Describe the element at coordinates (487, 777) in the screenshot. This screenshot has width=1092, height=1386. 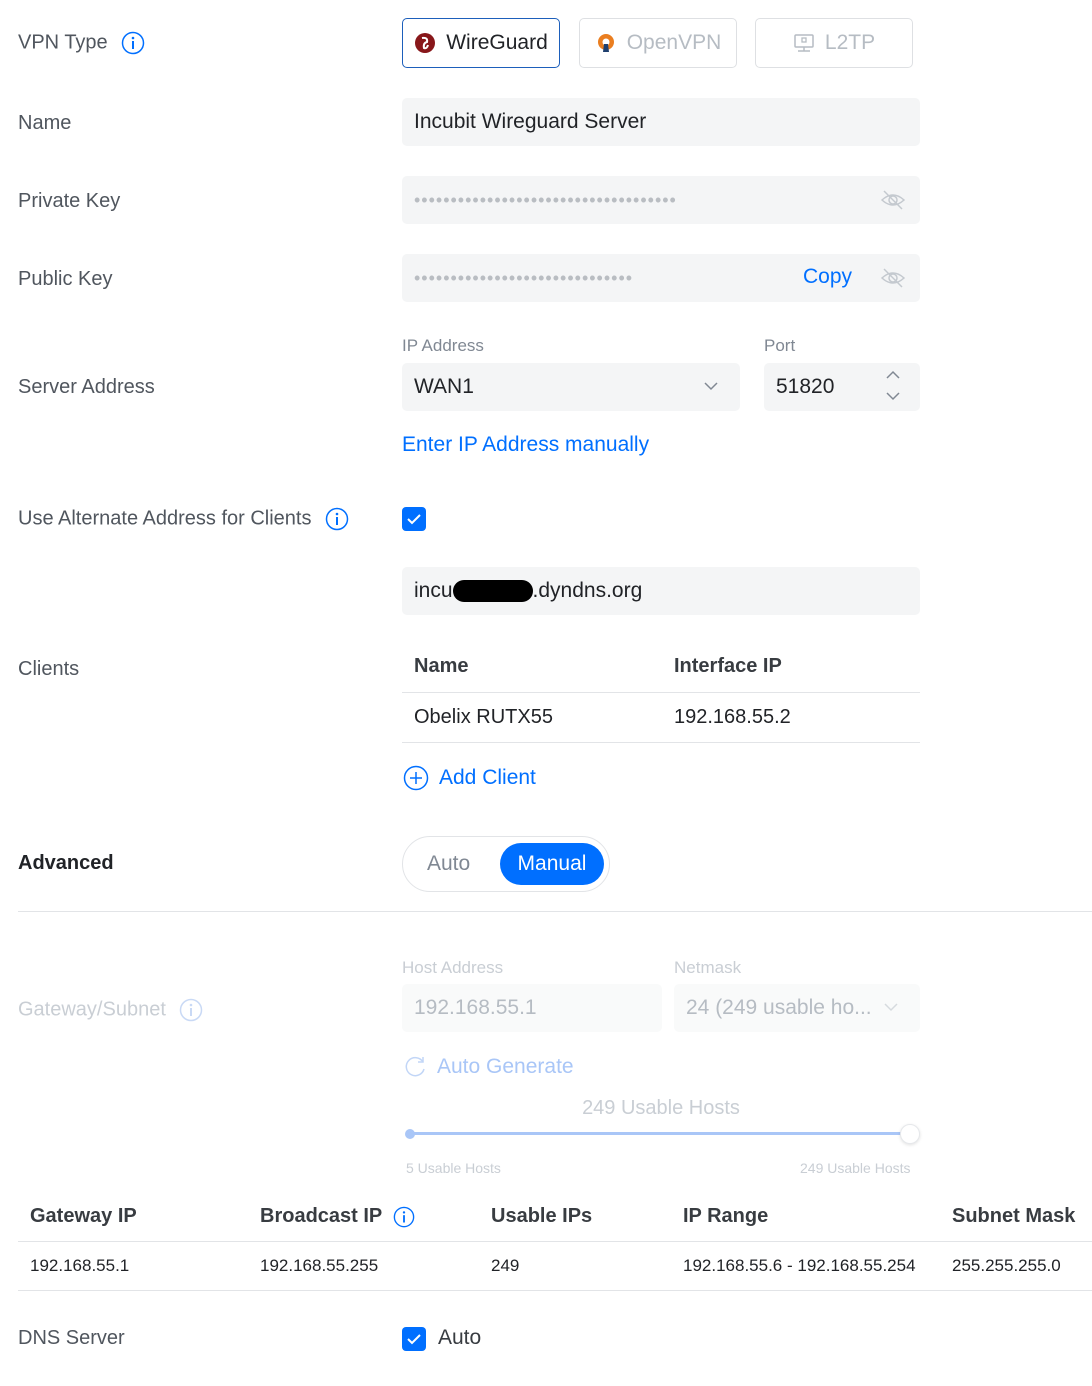
I see `add-client-label: Add Client` at that location.